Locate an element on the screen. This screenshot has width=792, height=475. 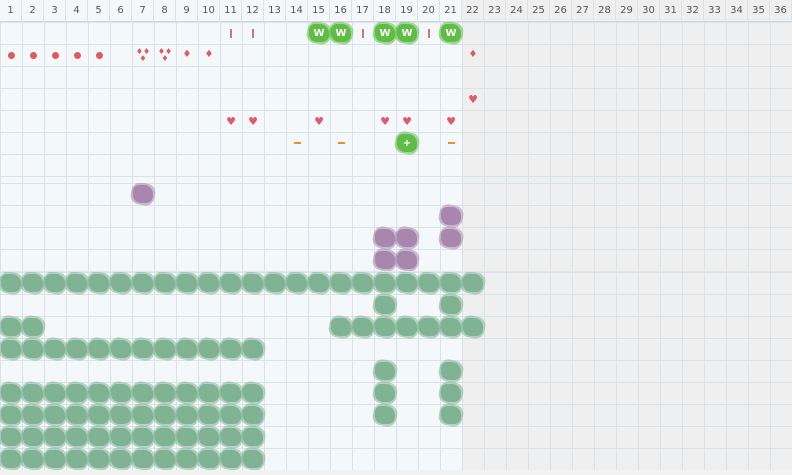
day-header-5: 5 is located at coordinates (99, 11).